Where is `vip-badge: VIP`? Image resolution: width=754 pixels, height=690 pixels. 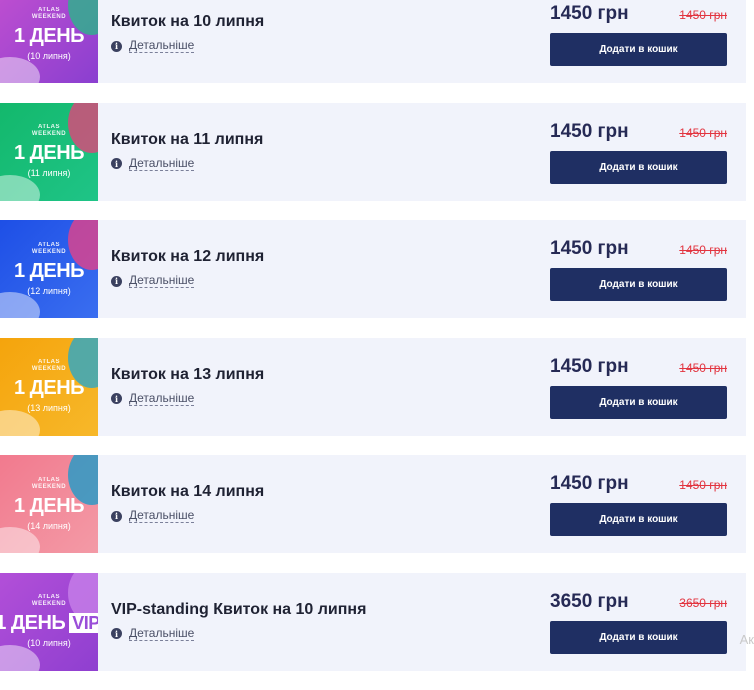
vip-badge: VIP is located at coordinates (83, 623).